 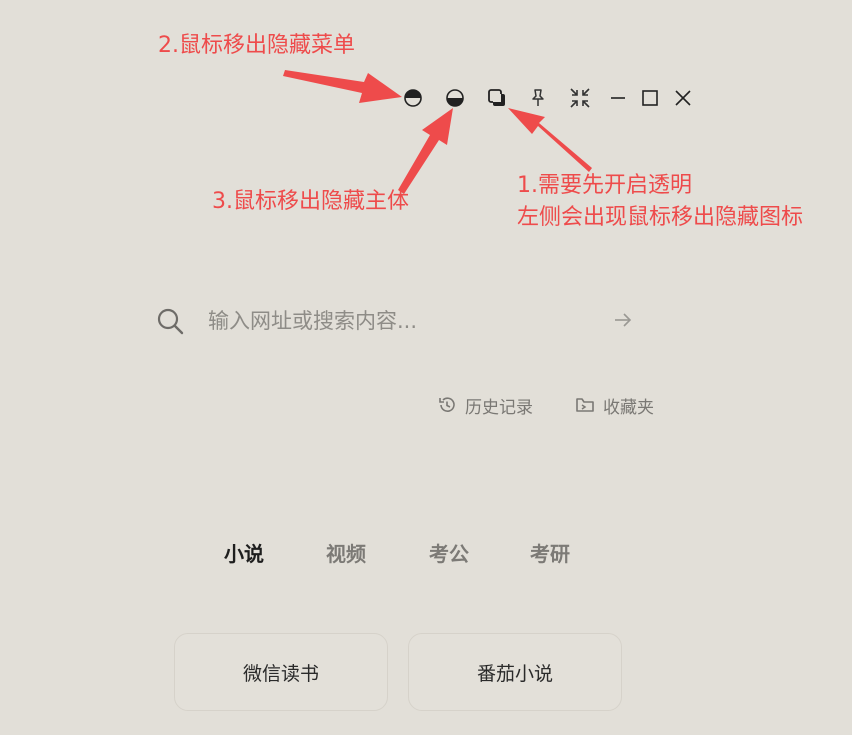 I want to click on transparency-icon, so click(x=496, y=97).